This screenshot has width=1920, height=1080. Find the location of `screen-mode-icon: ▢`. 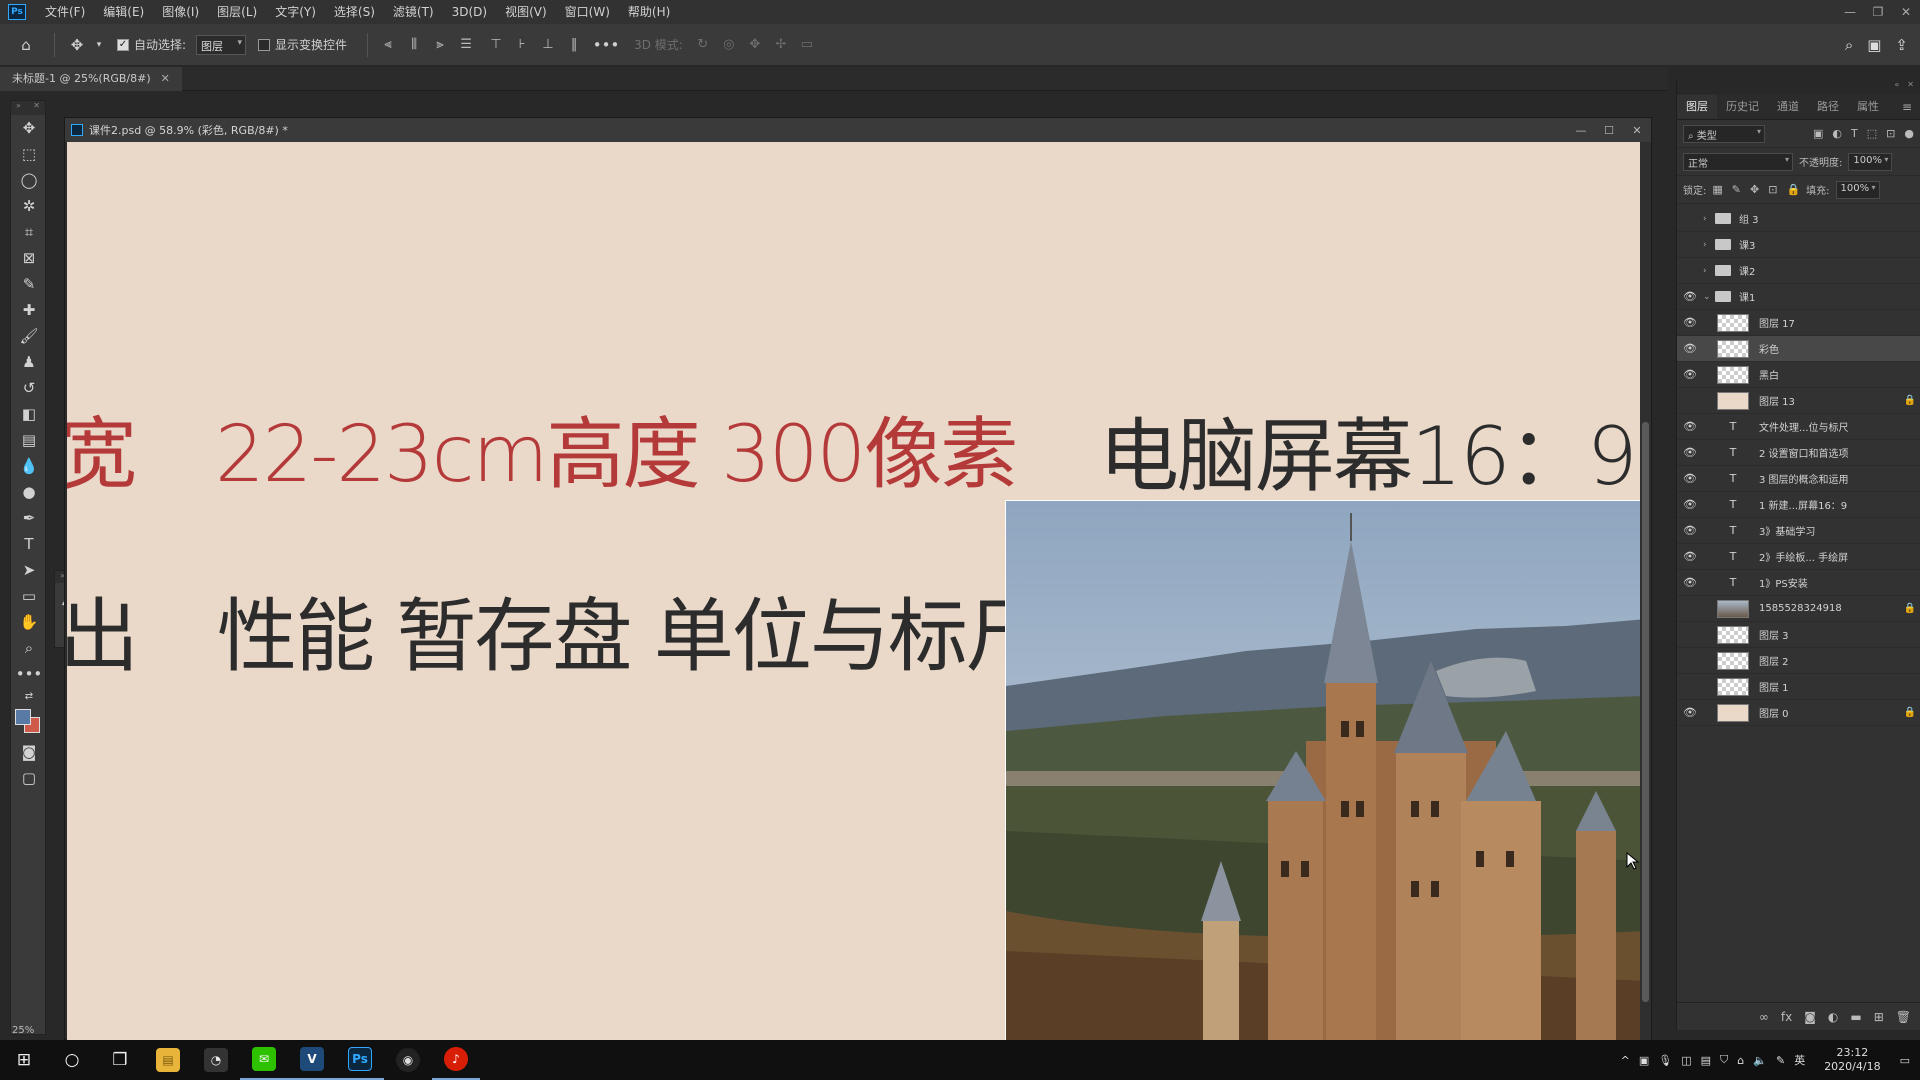

screen-mode-icon: ▢ is located at coordinates (29, 778).